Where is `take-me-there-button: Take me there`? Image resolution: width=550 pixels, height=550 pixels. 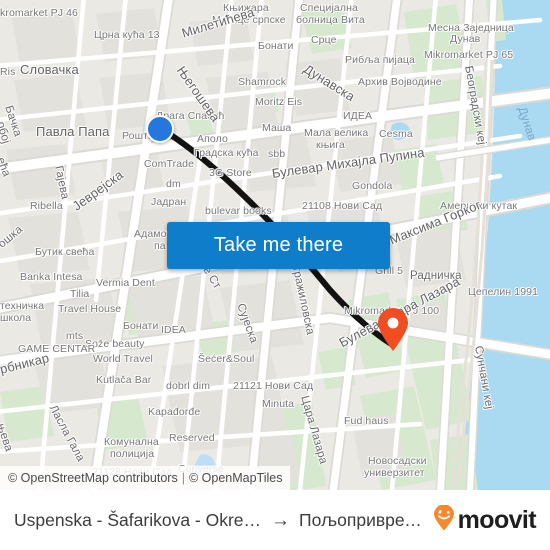
take-me-there-button: Take me there is located at coordinates (278, 245).